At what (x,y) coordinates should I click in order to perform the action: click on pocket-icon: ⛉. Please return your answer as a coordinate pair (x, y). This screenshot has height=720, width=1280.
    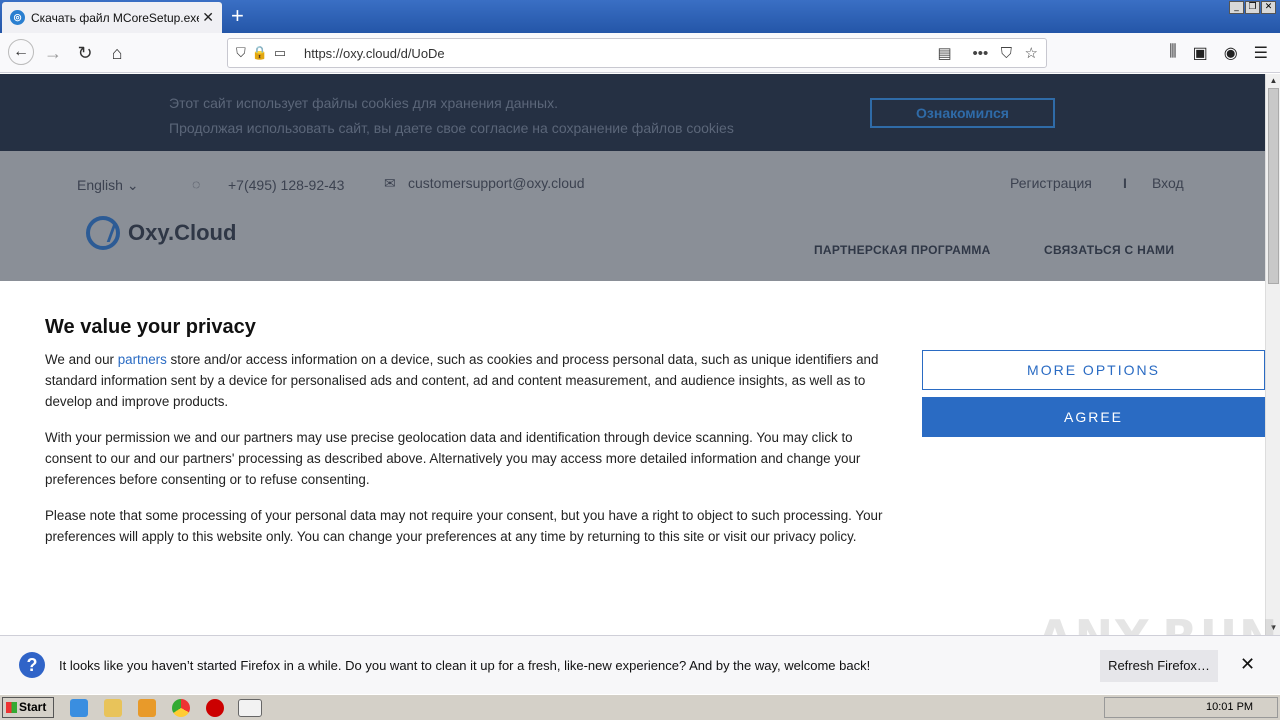
    Looking at the image, I should click on (1006, 53).